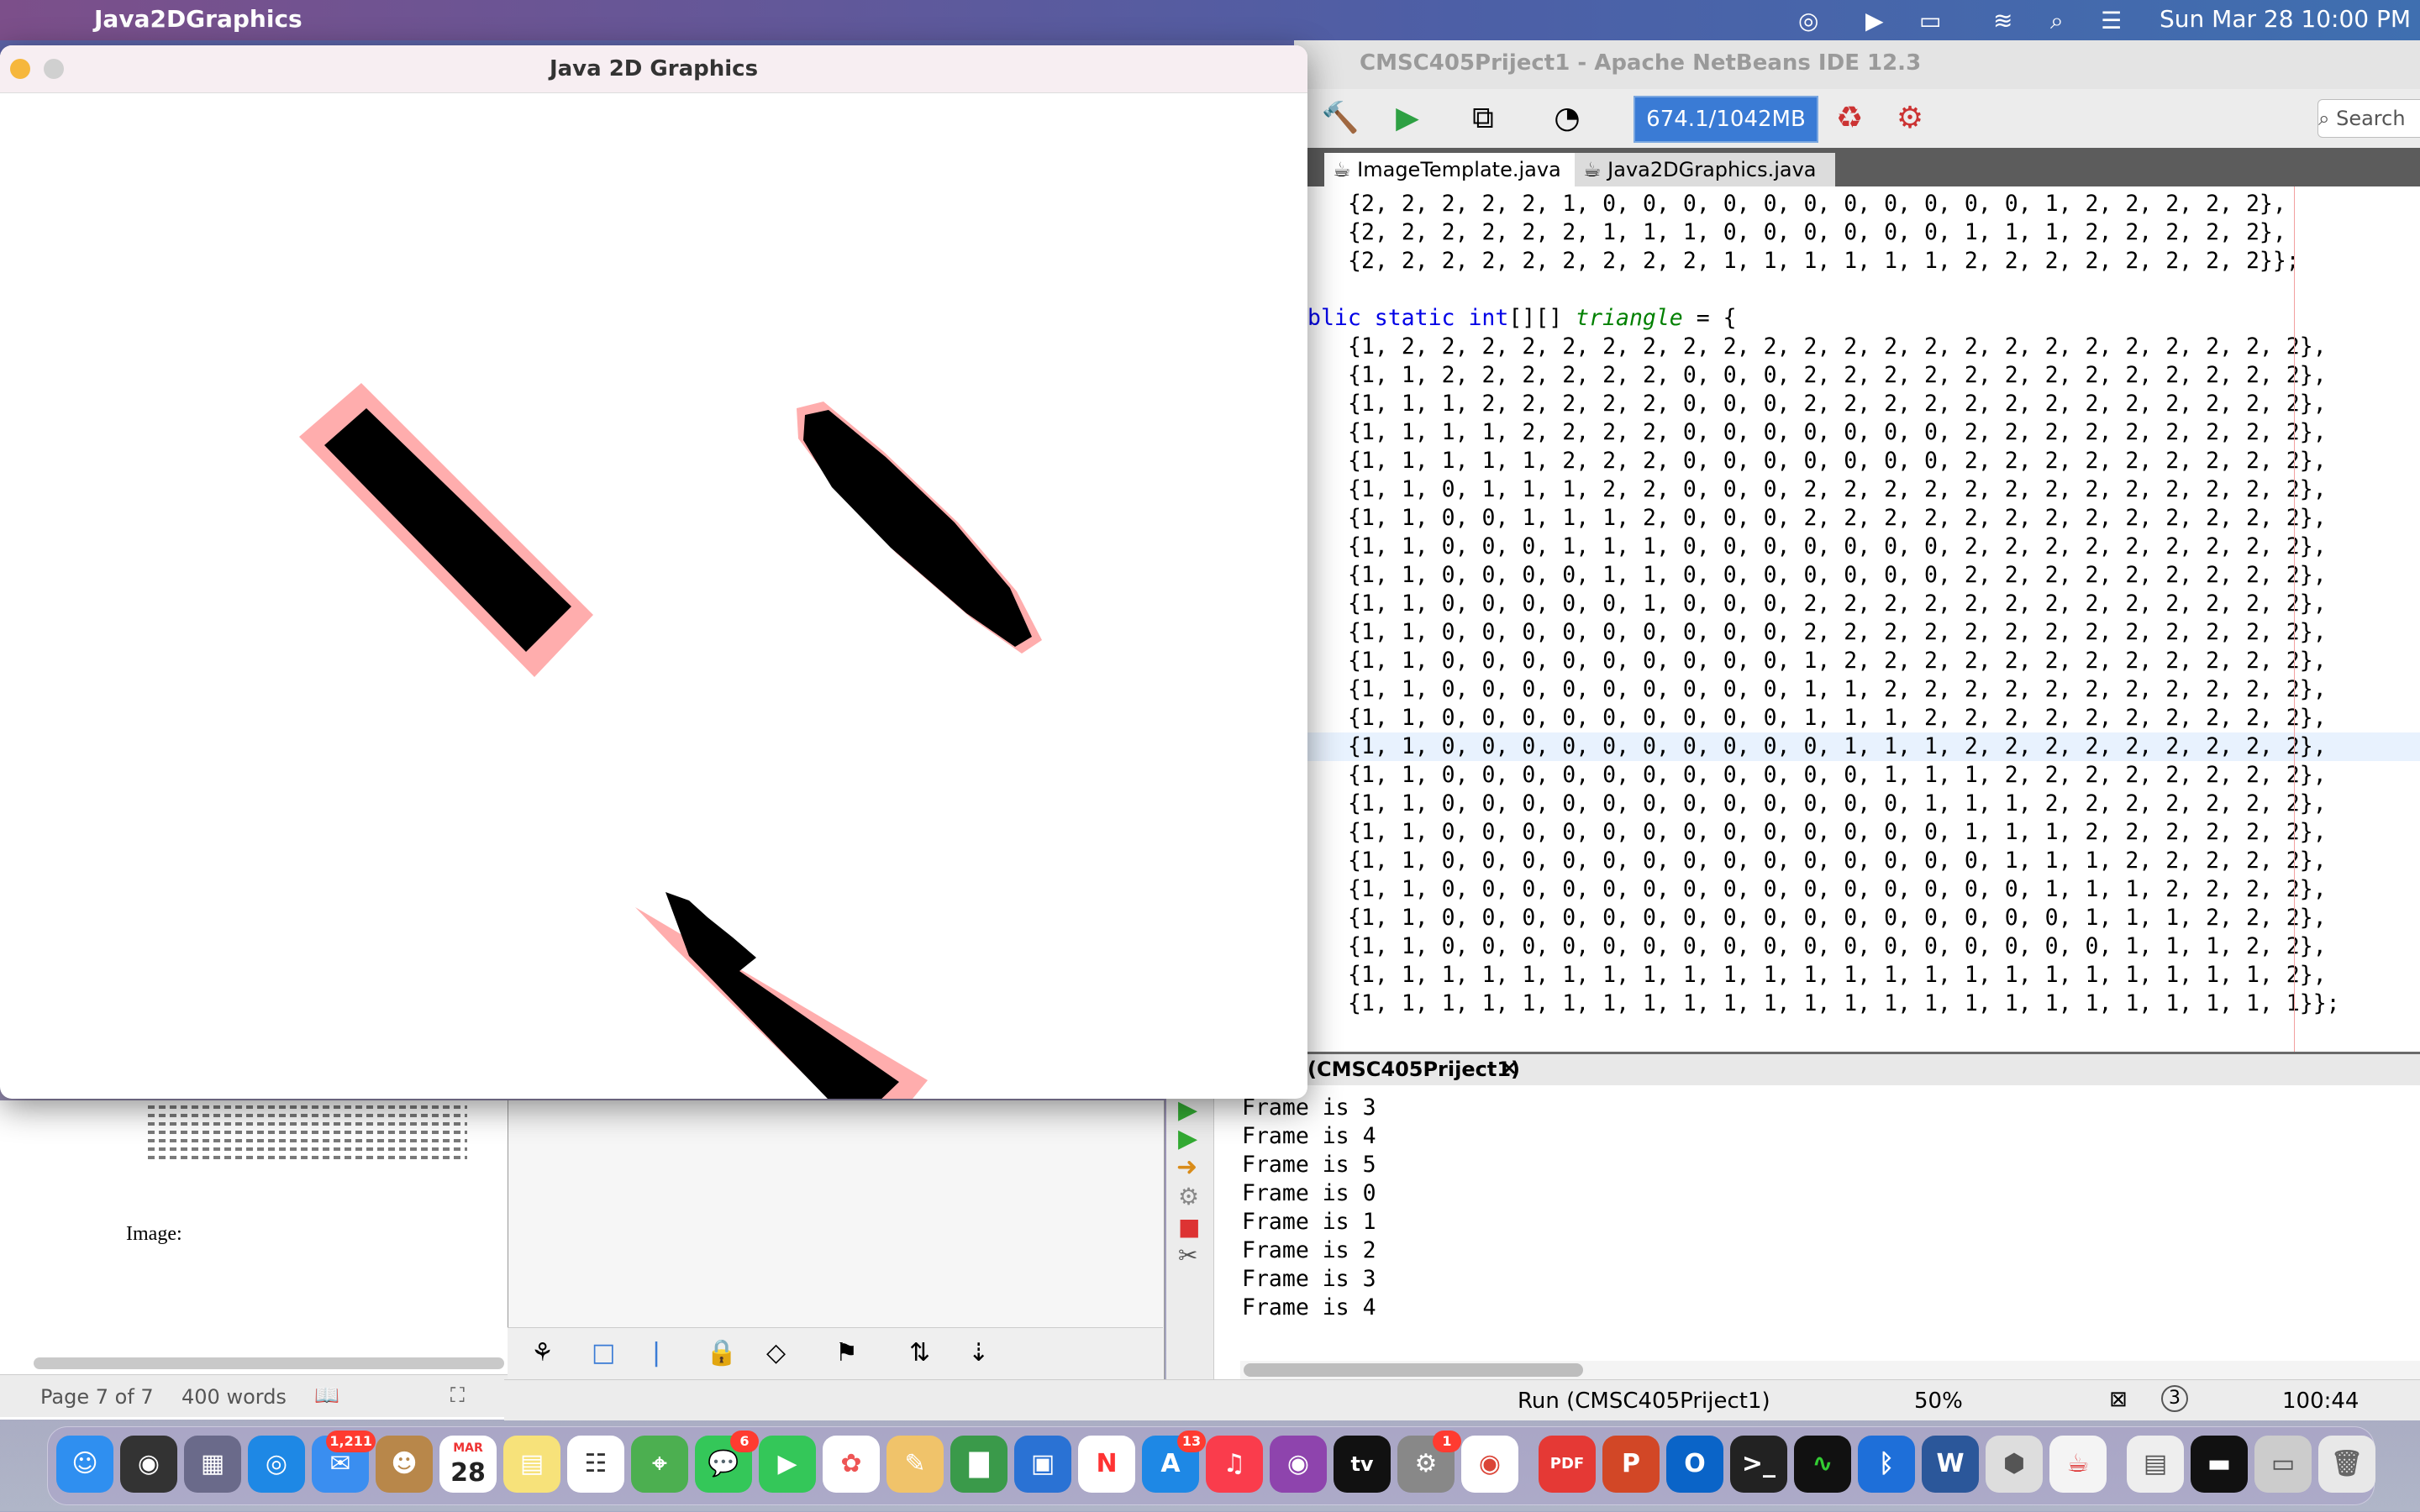  What do you see at coordinates (234, 1397) in the screenshot?
I see `word-count: 400 words` at bounding box center [234, 1397].